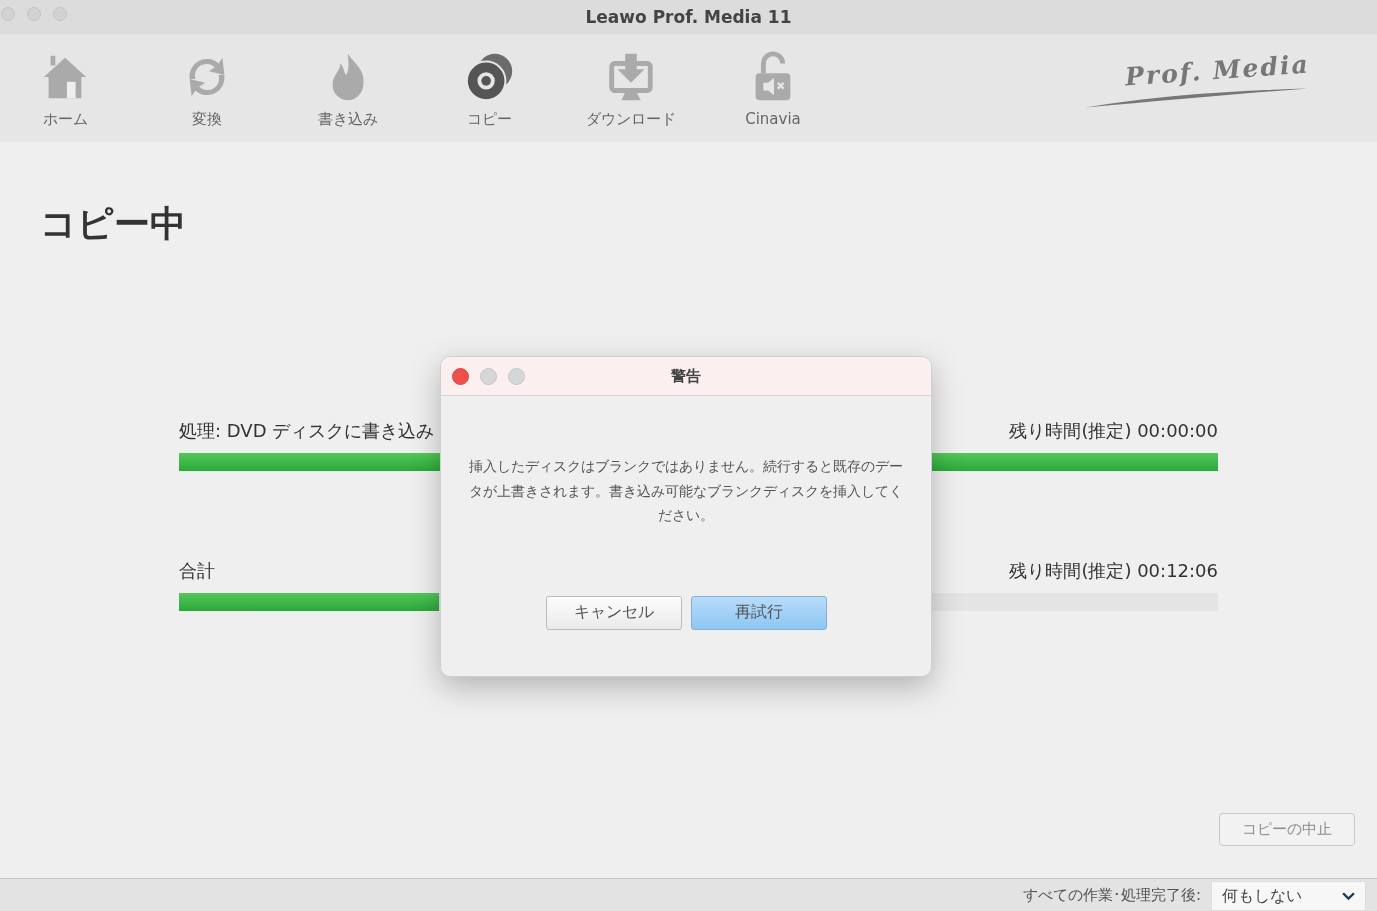 This screenshot has height=911, width=1377. I want to click on close-button, so click(460, 376).